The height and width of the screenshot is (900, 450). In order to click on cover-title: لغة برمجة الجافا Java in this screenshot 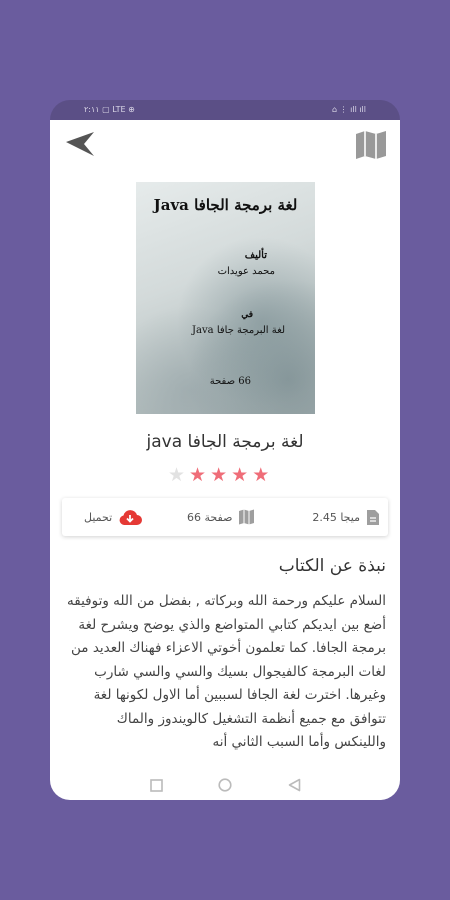, I will do `click(225, 205)`.